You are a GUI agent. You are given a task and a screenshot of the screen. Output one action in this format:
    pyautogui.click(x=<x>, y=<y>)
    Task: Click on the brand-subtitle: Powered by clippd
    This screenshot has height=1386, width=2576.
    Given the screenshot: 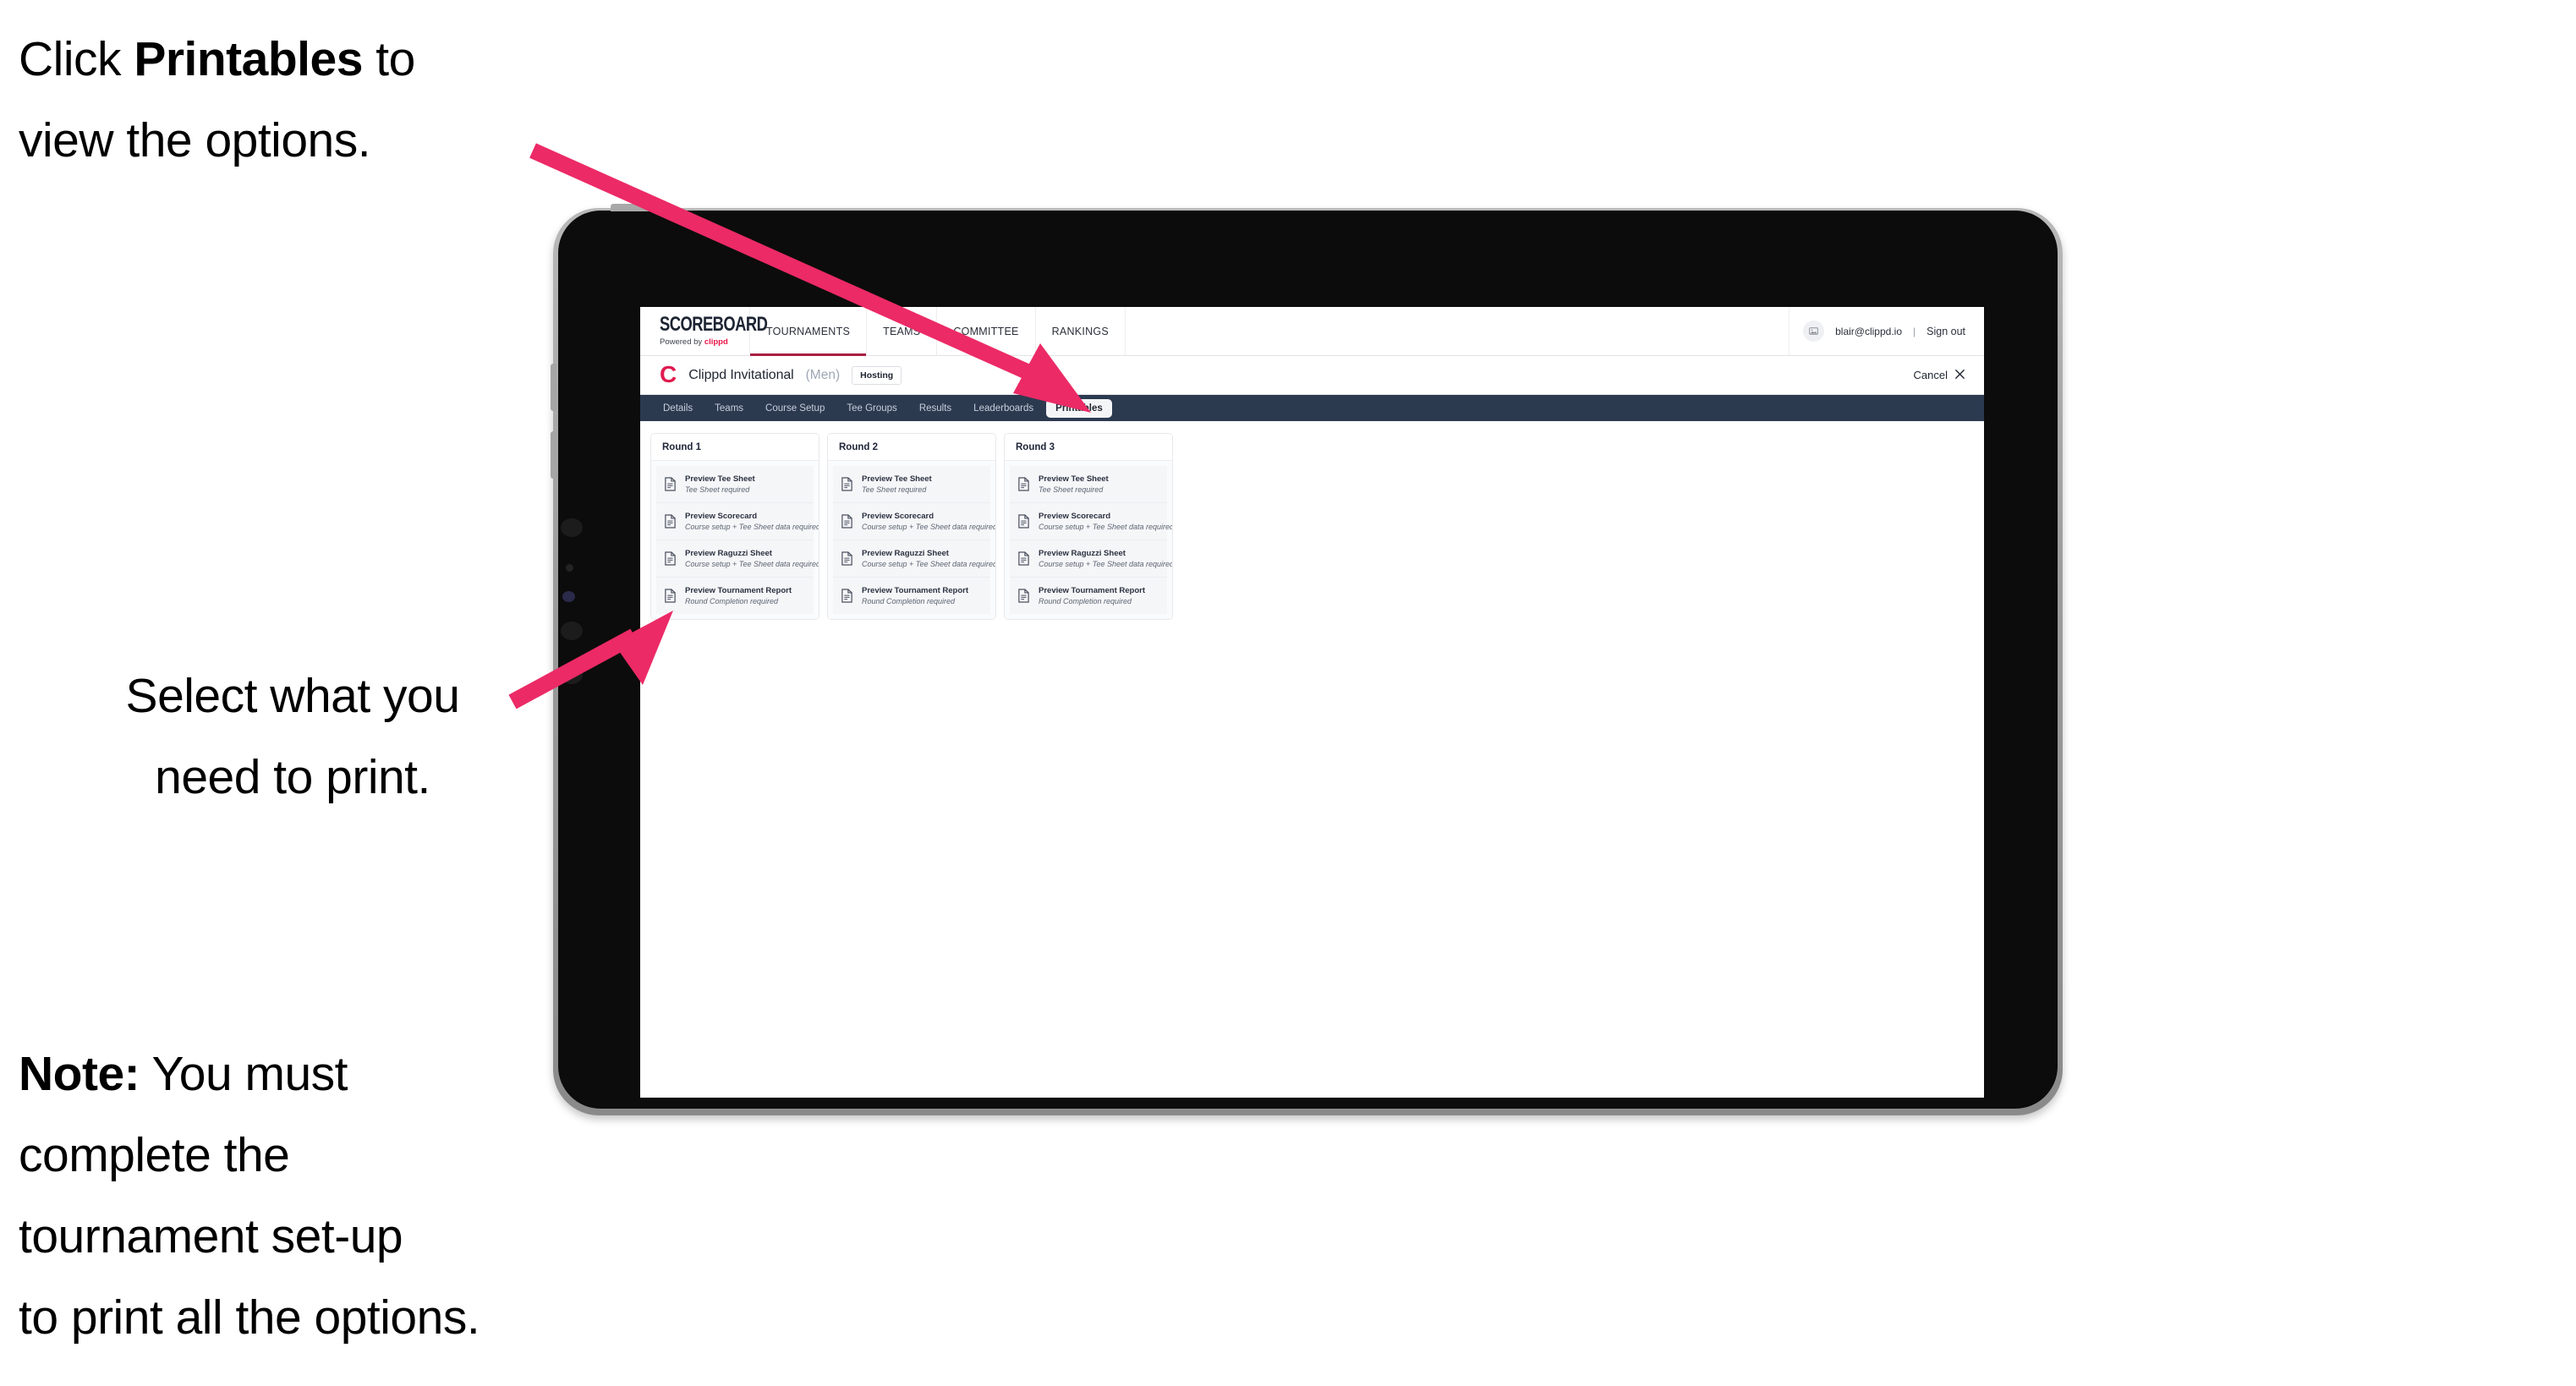 What is the action you would take?
    pyautogui.click(x=704, y=342)
    